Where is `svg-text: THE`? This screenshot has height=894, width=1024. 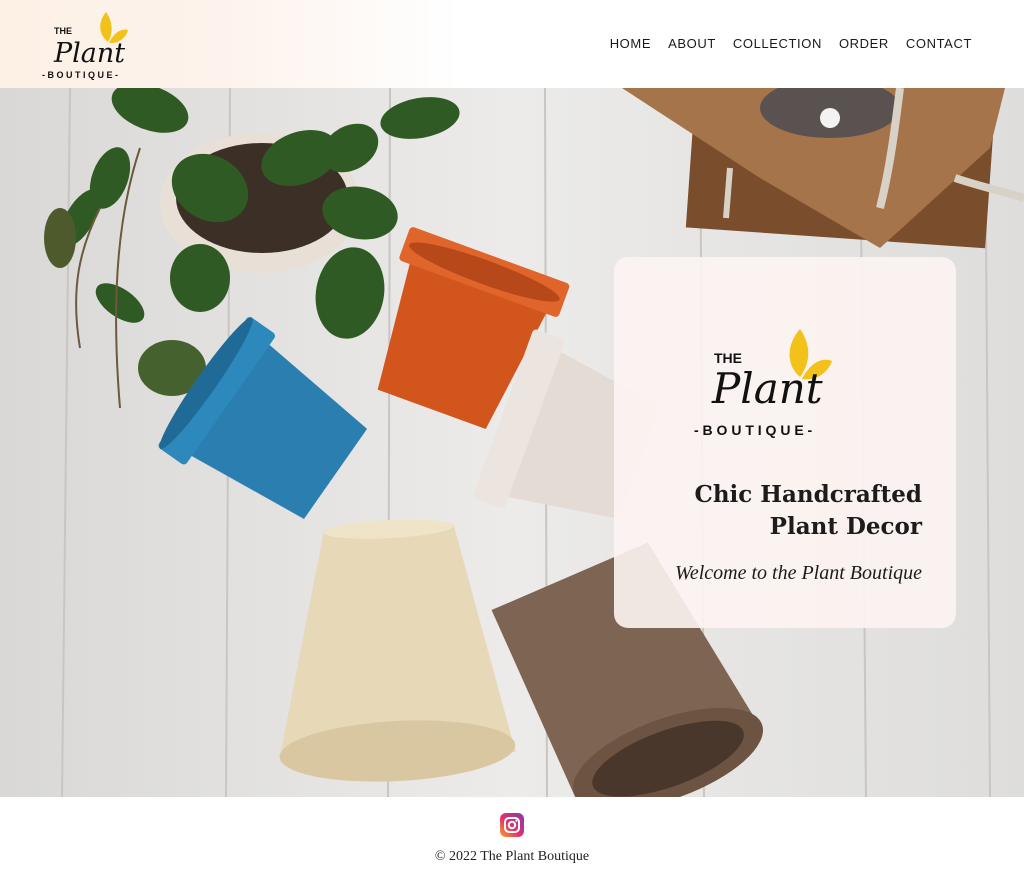 svg-text: THE is located at coordinates (63, 31).